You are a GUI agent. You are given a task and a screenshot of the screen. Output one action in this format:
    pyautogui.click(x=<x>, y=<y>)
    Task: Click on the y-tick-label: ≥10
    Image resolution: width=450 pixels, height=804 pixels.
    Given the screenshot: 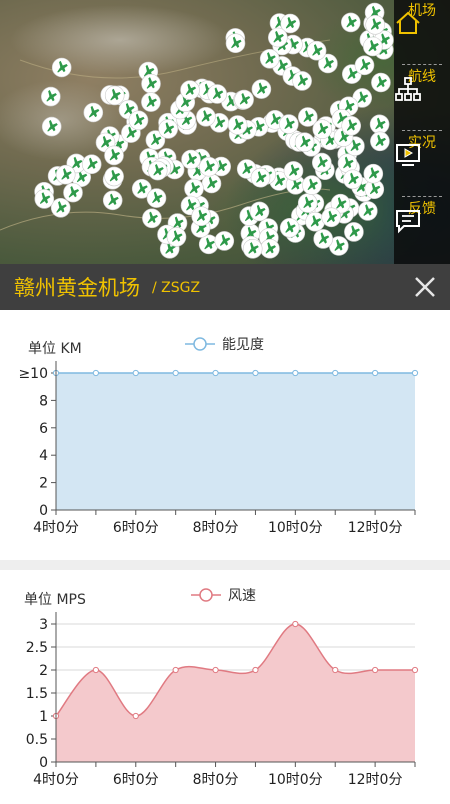 What is the action you would take?
    pyautogui.click(x=33, y=374)
    